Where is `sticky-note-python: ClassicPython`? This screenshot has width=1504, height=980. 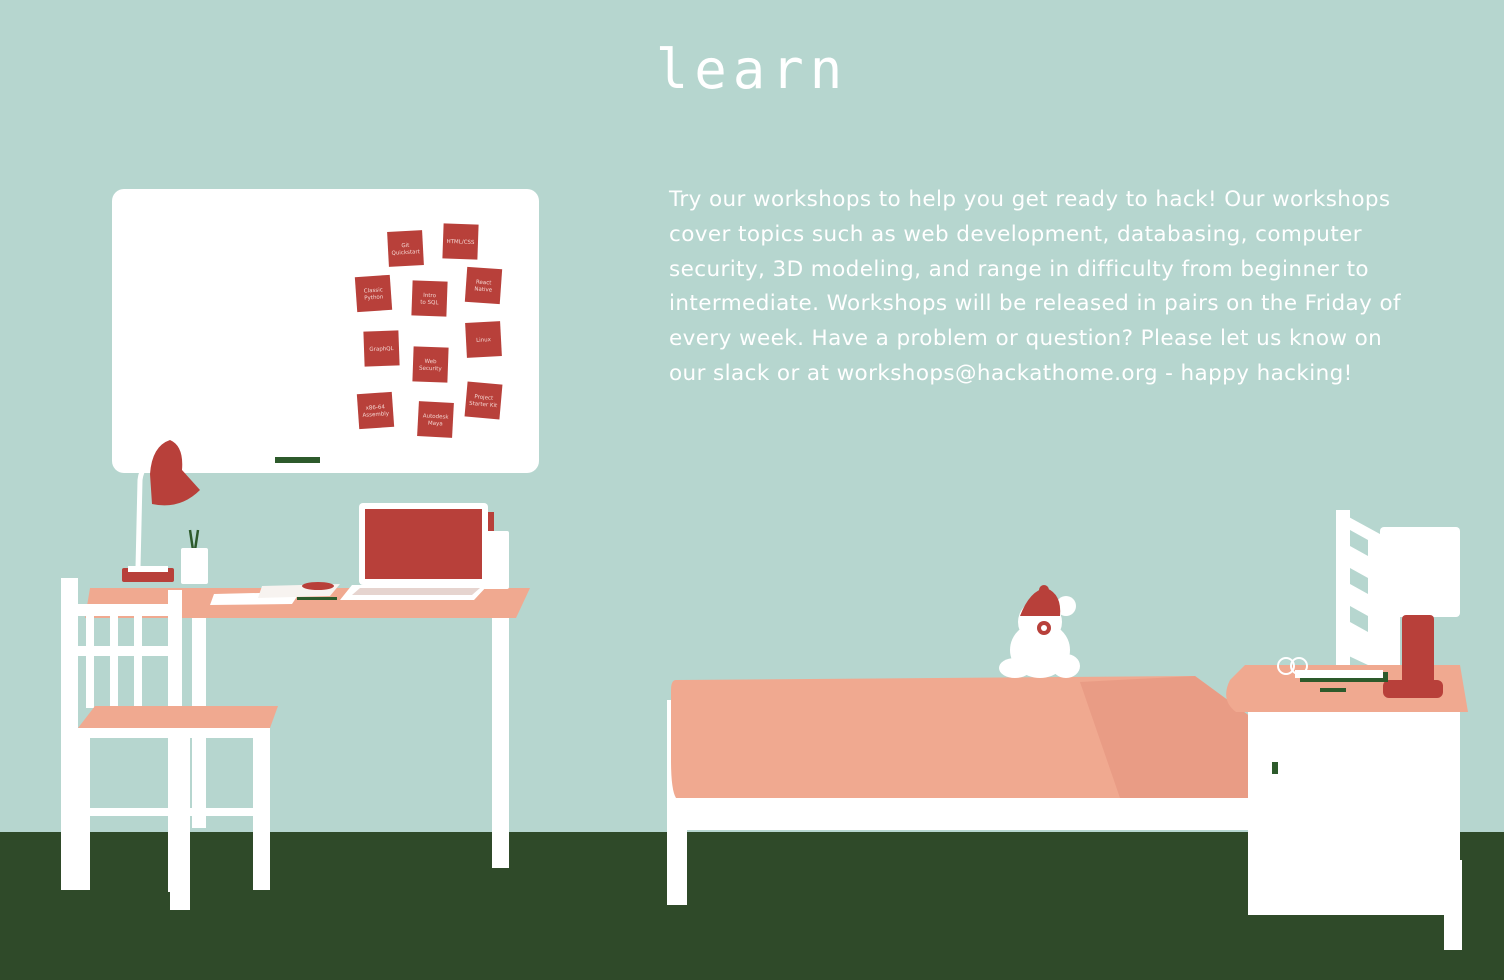 sticky-note-python: ClassicPython is located at coordinates (373, 293).